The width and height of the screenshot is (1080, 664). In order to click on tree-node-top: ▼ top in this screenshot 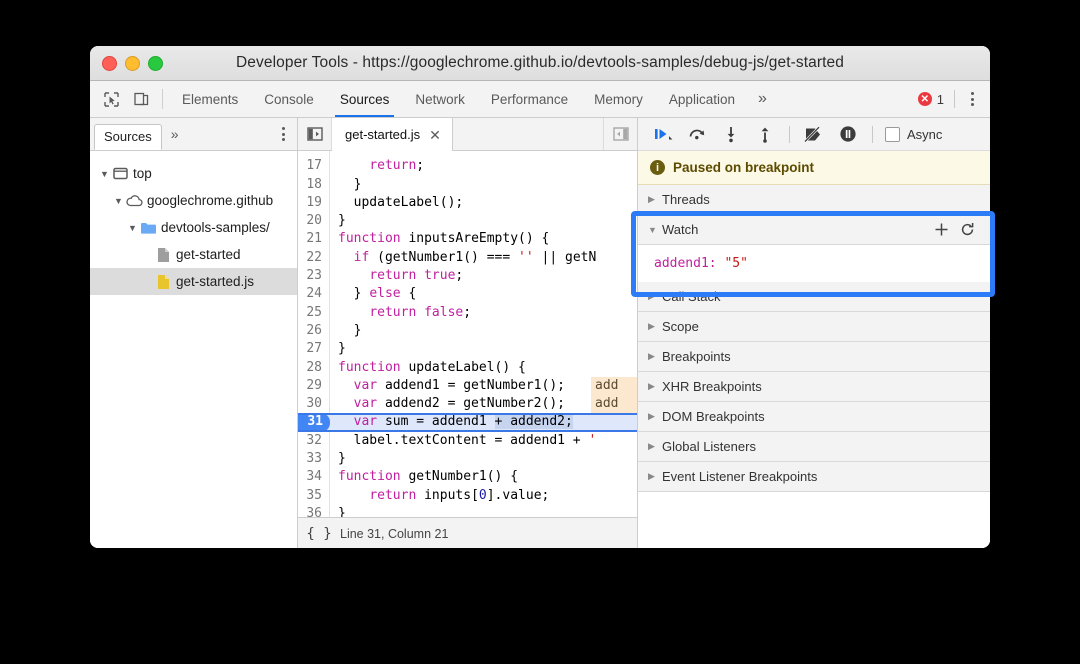, I will do `click(193, 173)`.